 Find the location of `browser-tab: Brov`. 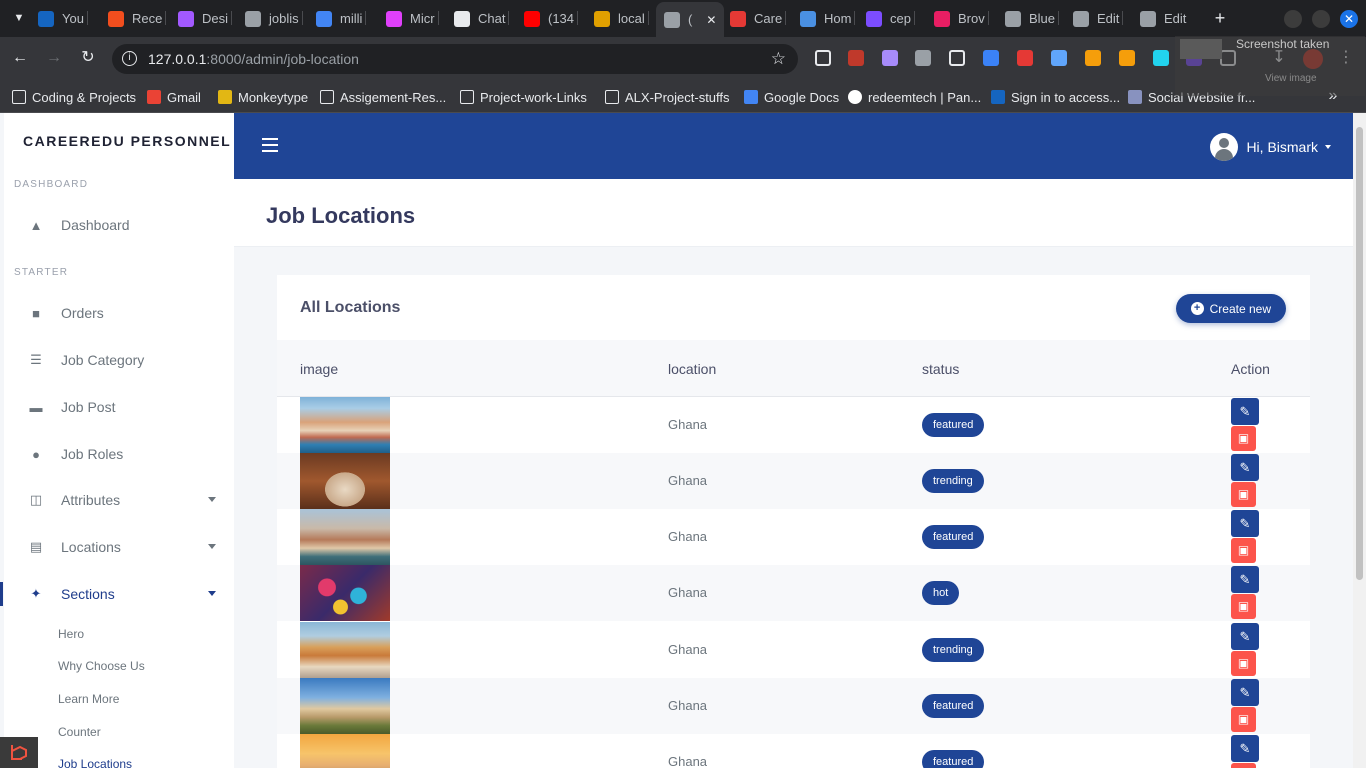

browser-tab: Brov is located at coordinates (961, 18).